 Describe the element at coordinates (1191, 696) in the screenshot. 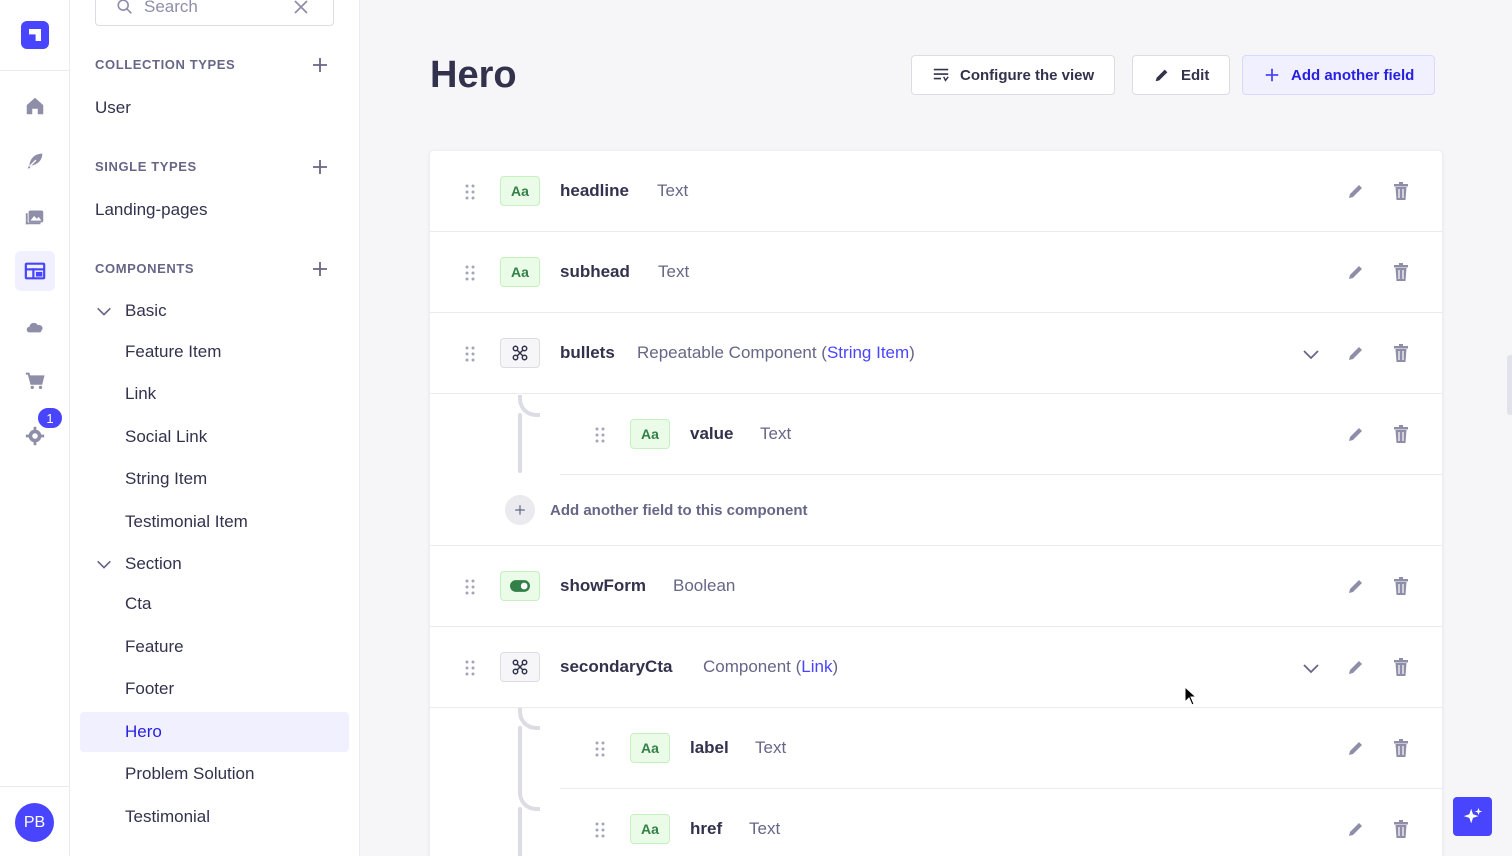

I see `mouse-cursor-icon` at that location.